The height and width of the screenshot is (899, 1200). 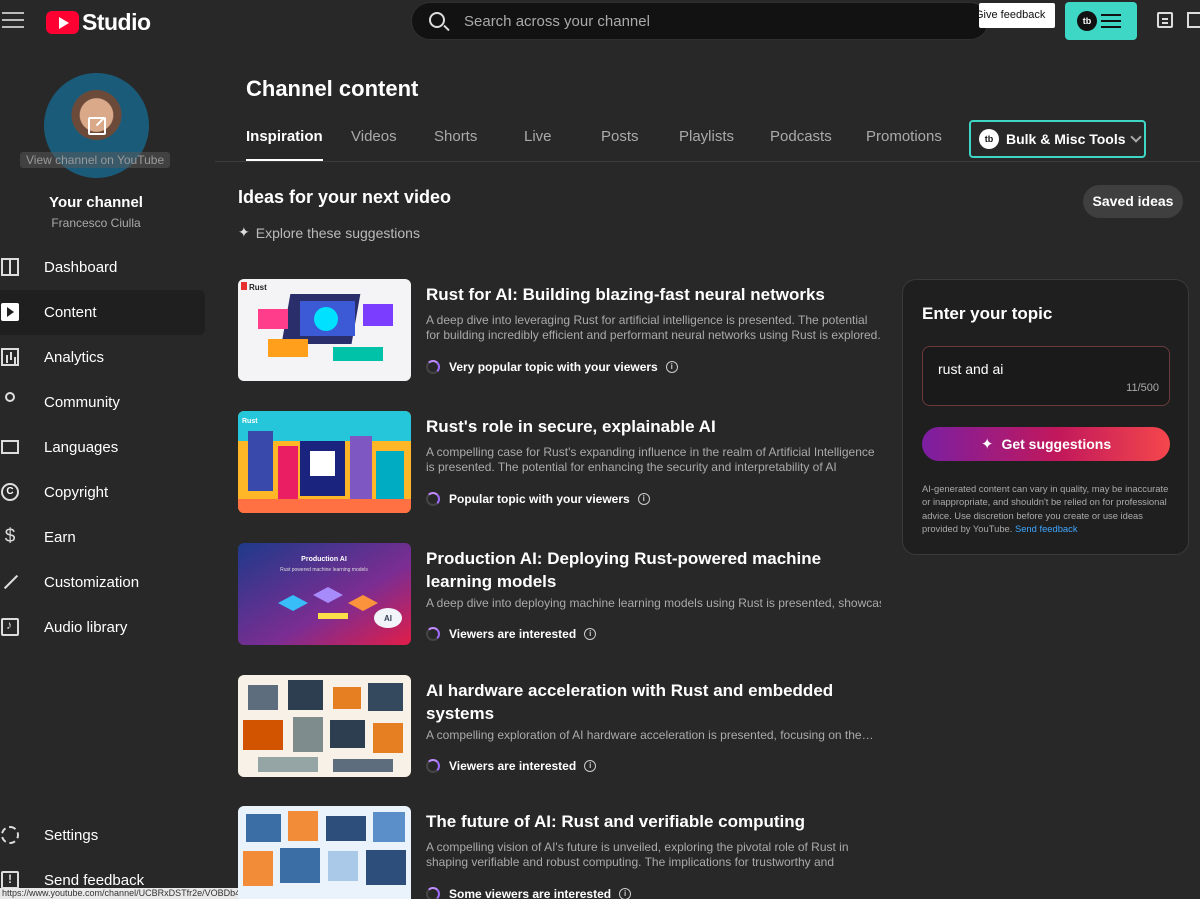 I want to click on settings-icon, so click(x=10, y=835).